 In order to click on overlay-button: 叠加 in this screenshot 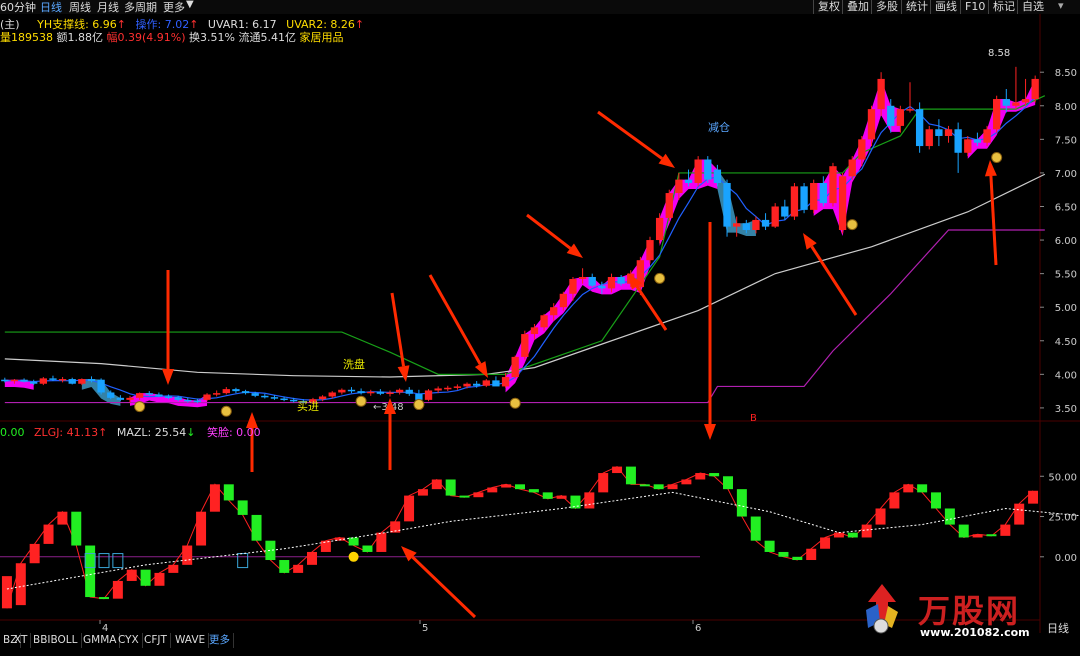, I will do `click(857, 7)`.